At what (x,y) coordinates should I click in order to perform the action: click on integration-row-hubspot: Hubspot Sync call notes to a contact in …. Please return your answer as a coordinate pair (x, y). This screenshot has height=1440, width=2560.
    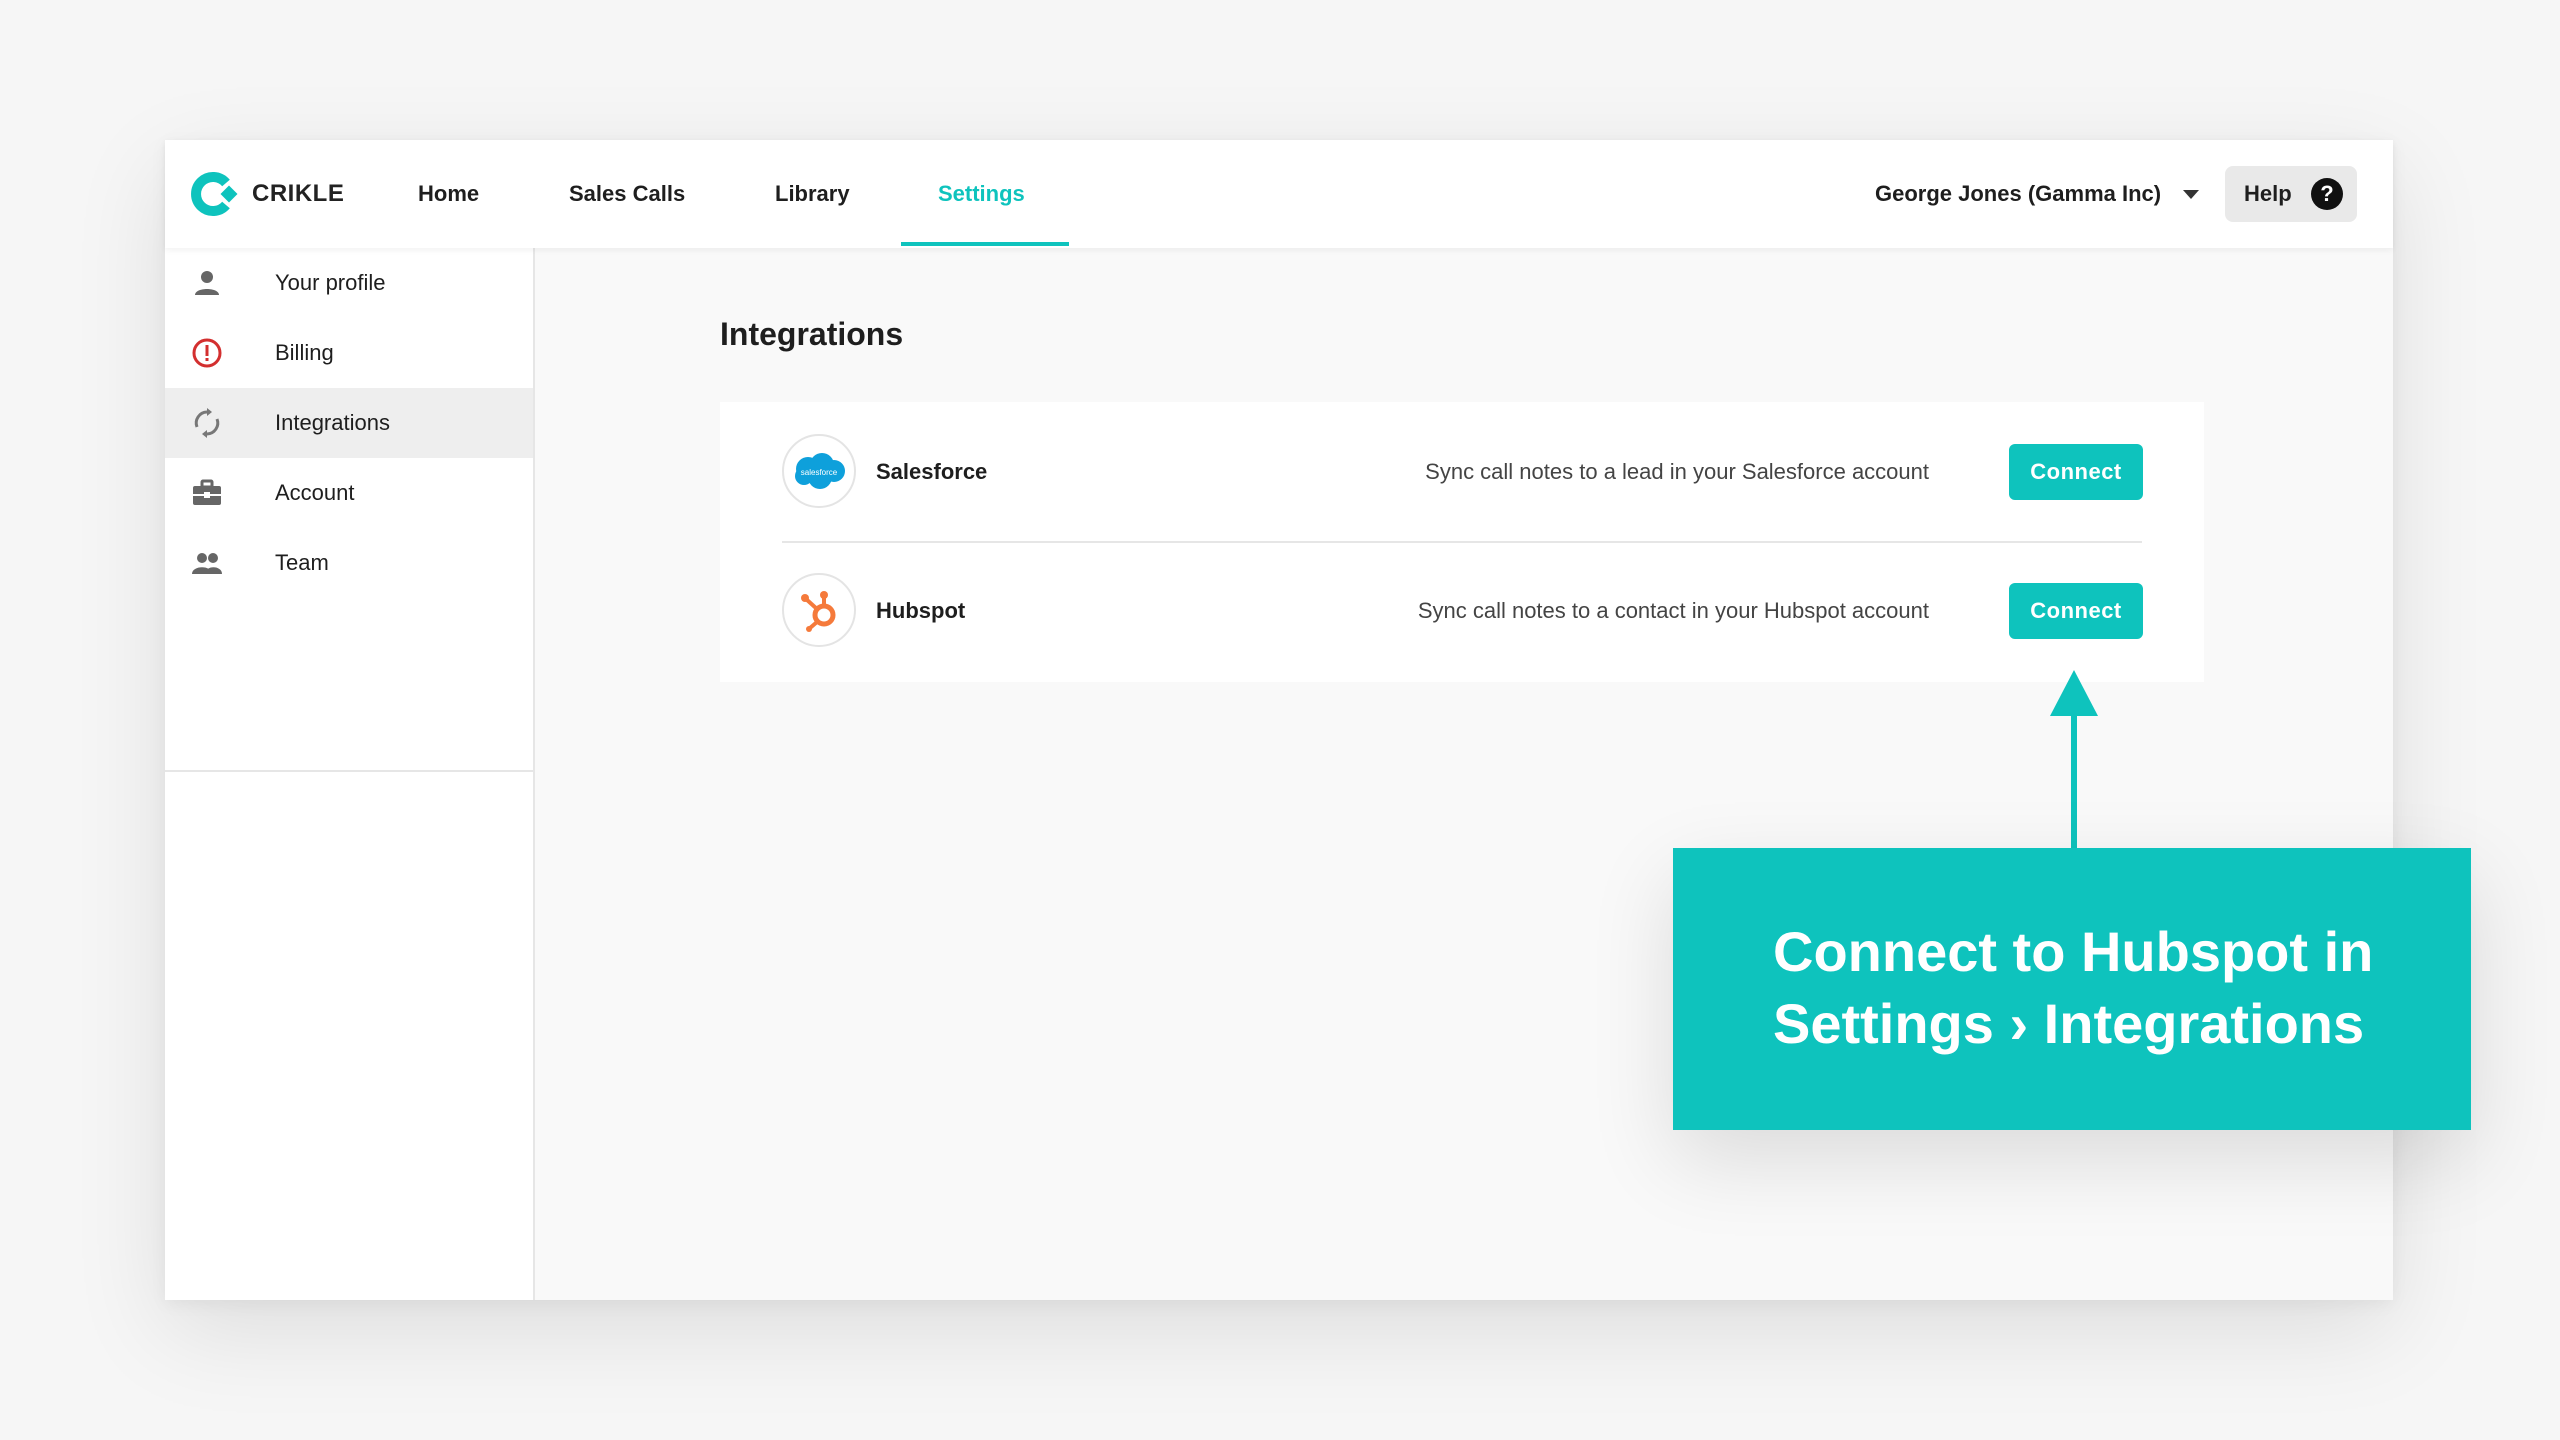
    Looking at the image, I should click on (1462, 610).